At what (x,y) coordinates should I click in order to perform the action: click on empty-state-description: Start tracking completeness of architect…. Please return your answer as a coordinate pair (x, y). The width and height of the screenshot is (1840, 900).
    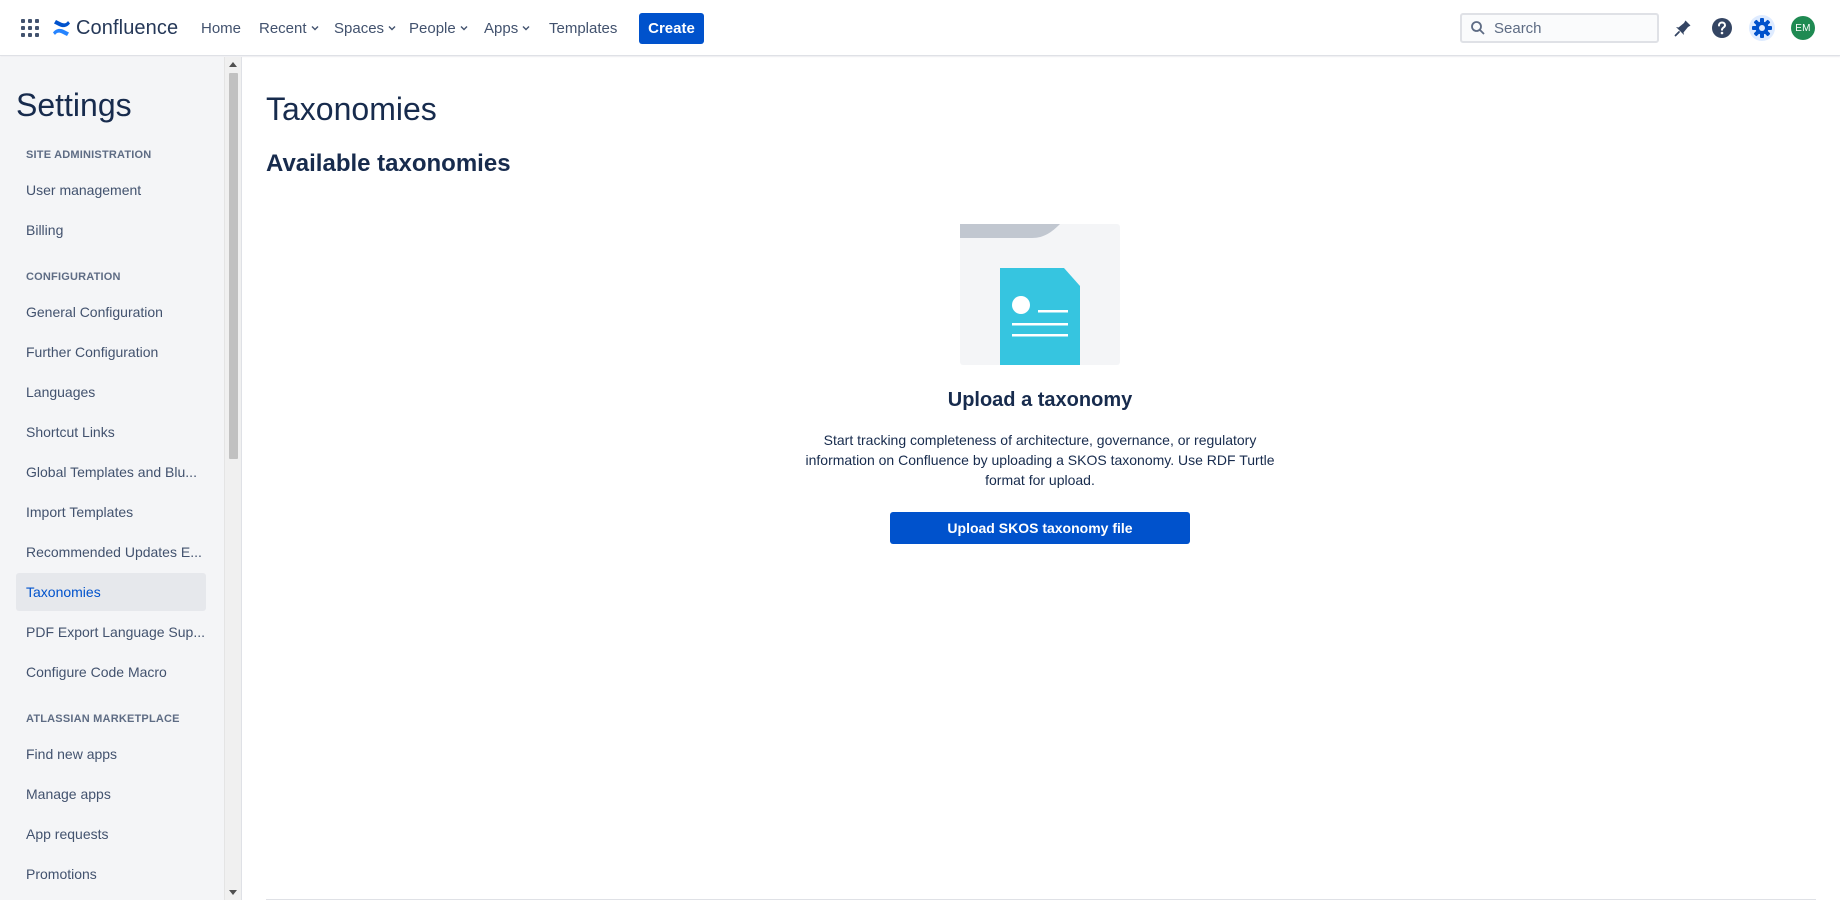
    Looking at the image, I should click on (1040, 460).